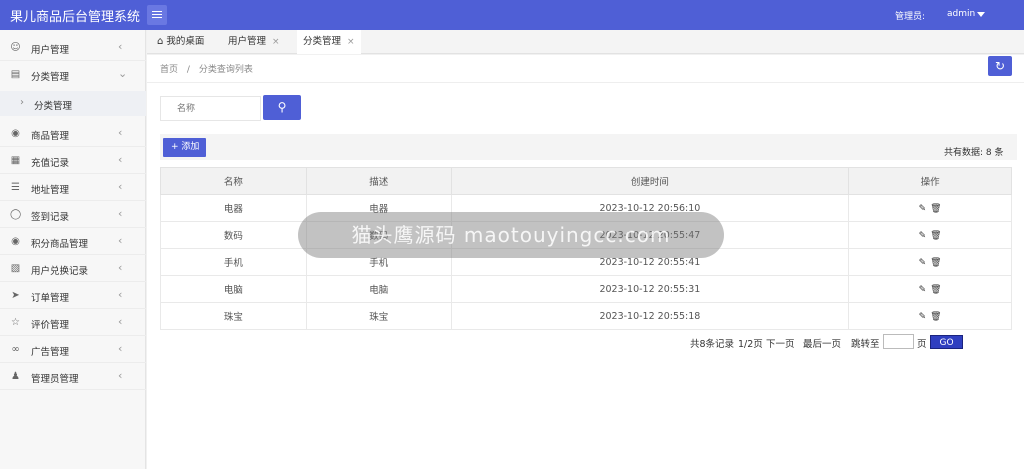  I want to click on sidebar-item-label: 评价管理, so click(50, 325).